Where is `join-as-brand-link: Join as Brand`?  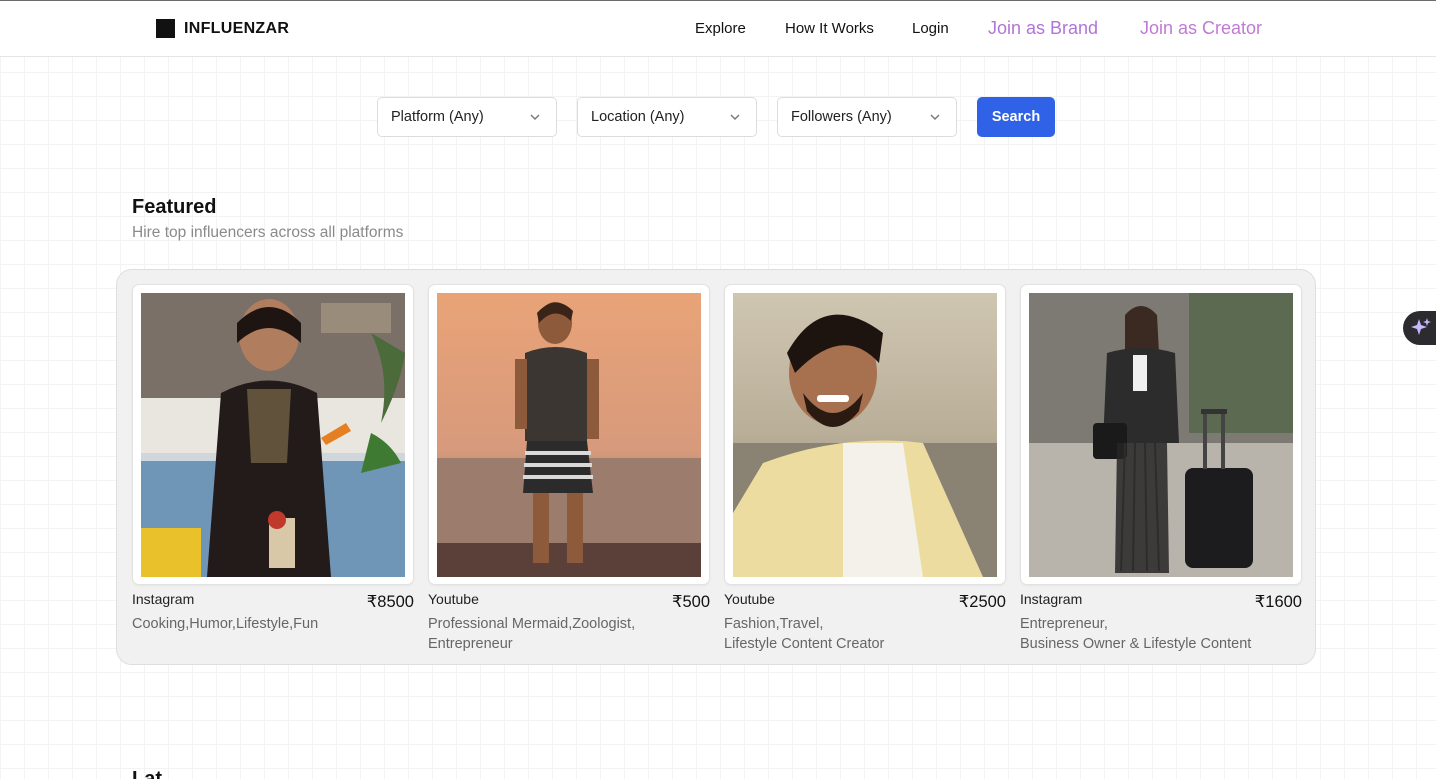 join-as-brand-link: Join as Brand is located at coordinates (1043, 28).